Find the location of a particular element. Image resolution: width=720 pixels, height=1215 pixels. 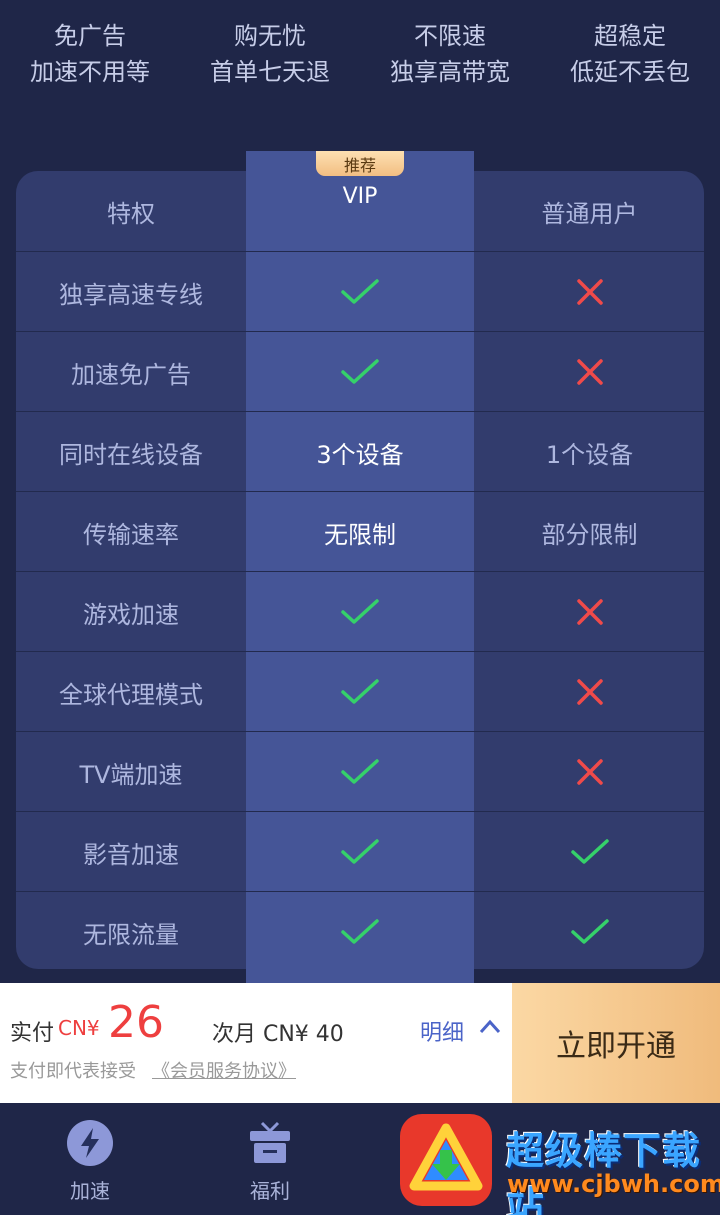

feature-item: 超稳定 低延不丢包 is located at coordinates (630, 58).